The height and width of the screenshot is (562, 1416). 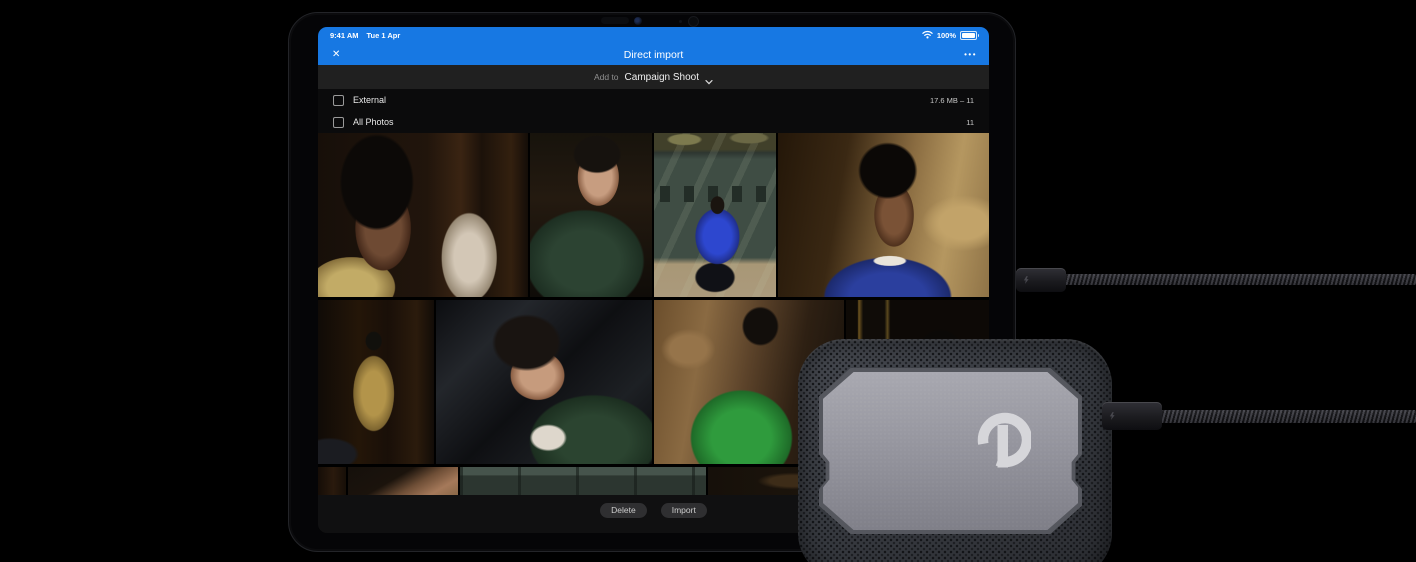 I want to click on source-detail: 11, so click(x=970, y=122).